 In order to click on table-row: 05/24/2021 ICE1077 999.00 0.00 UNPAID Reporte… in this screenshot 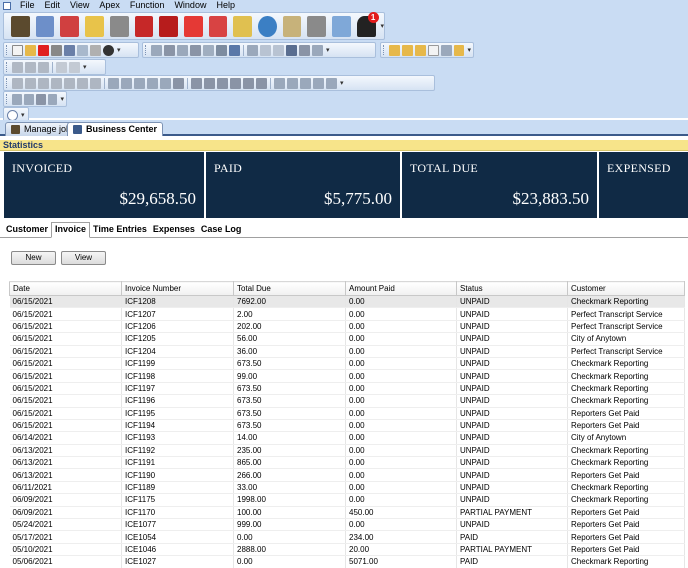, I will do `click(347, 525)`.